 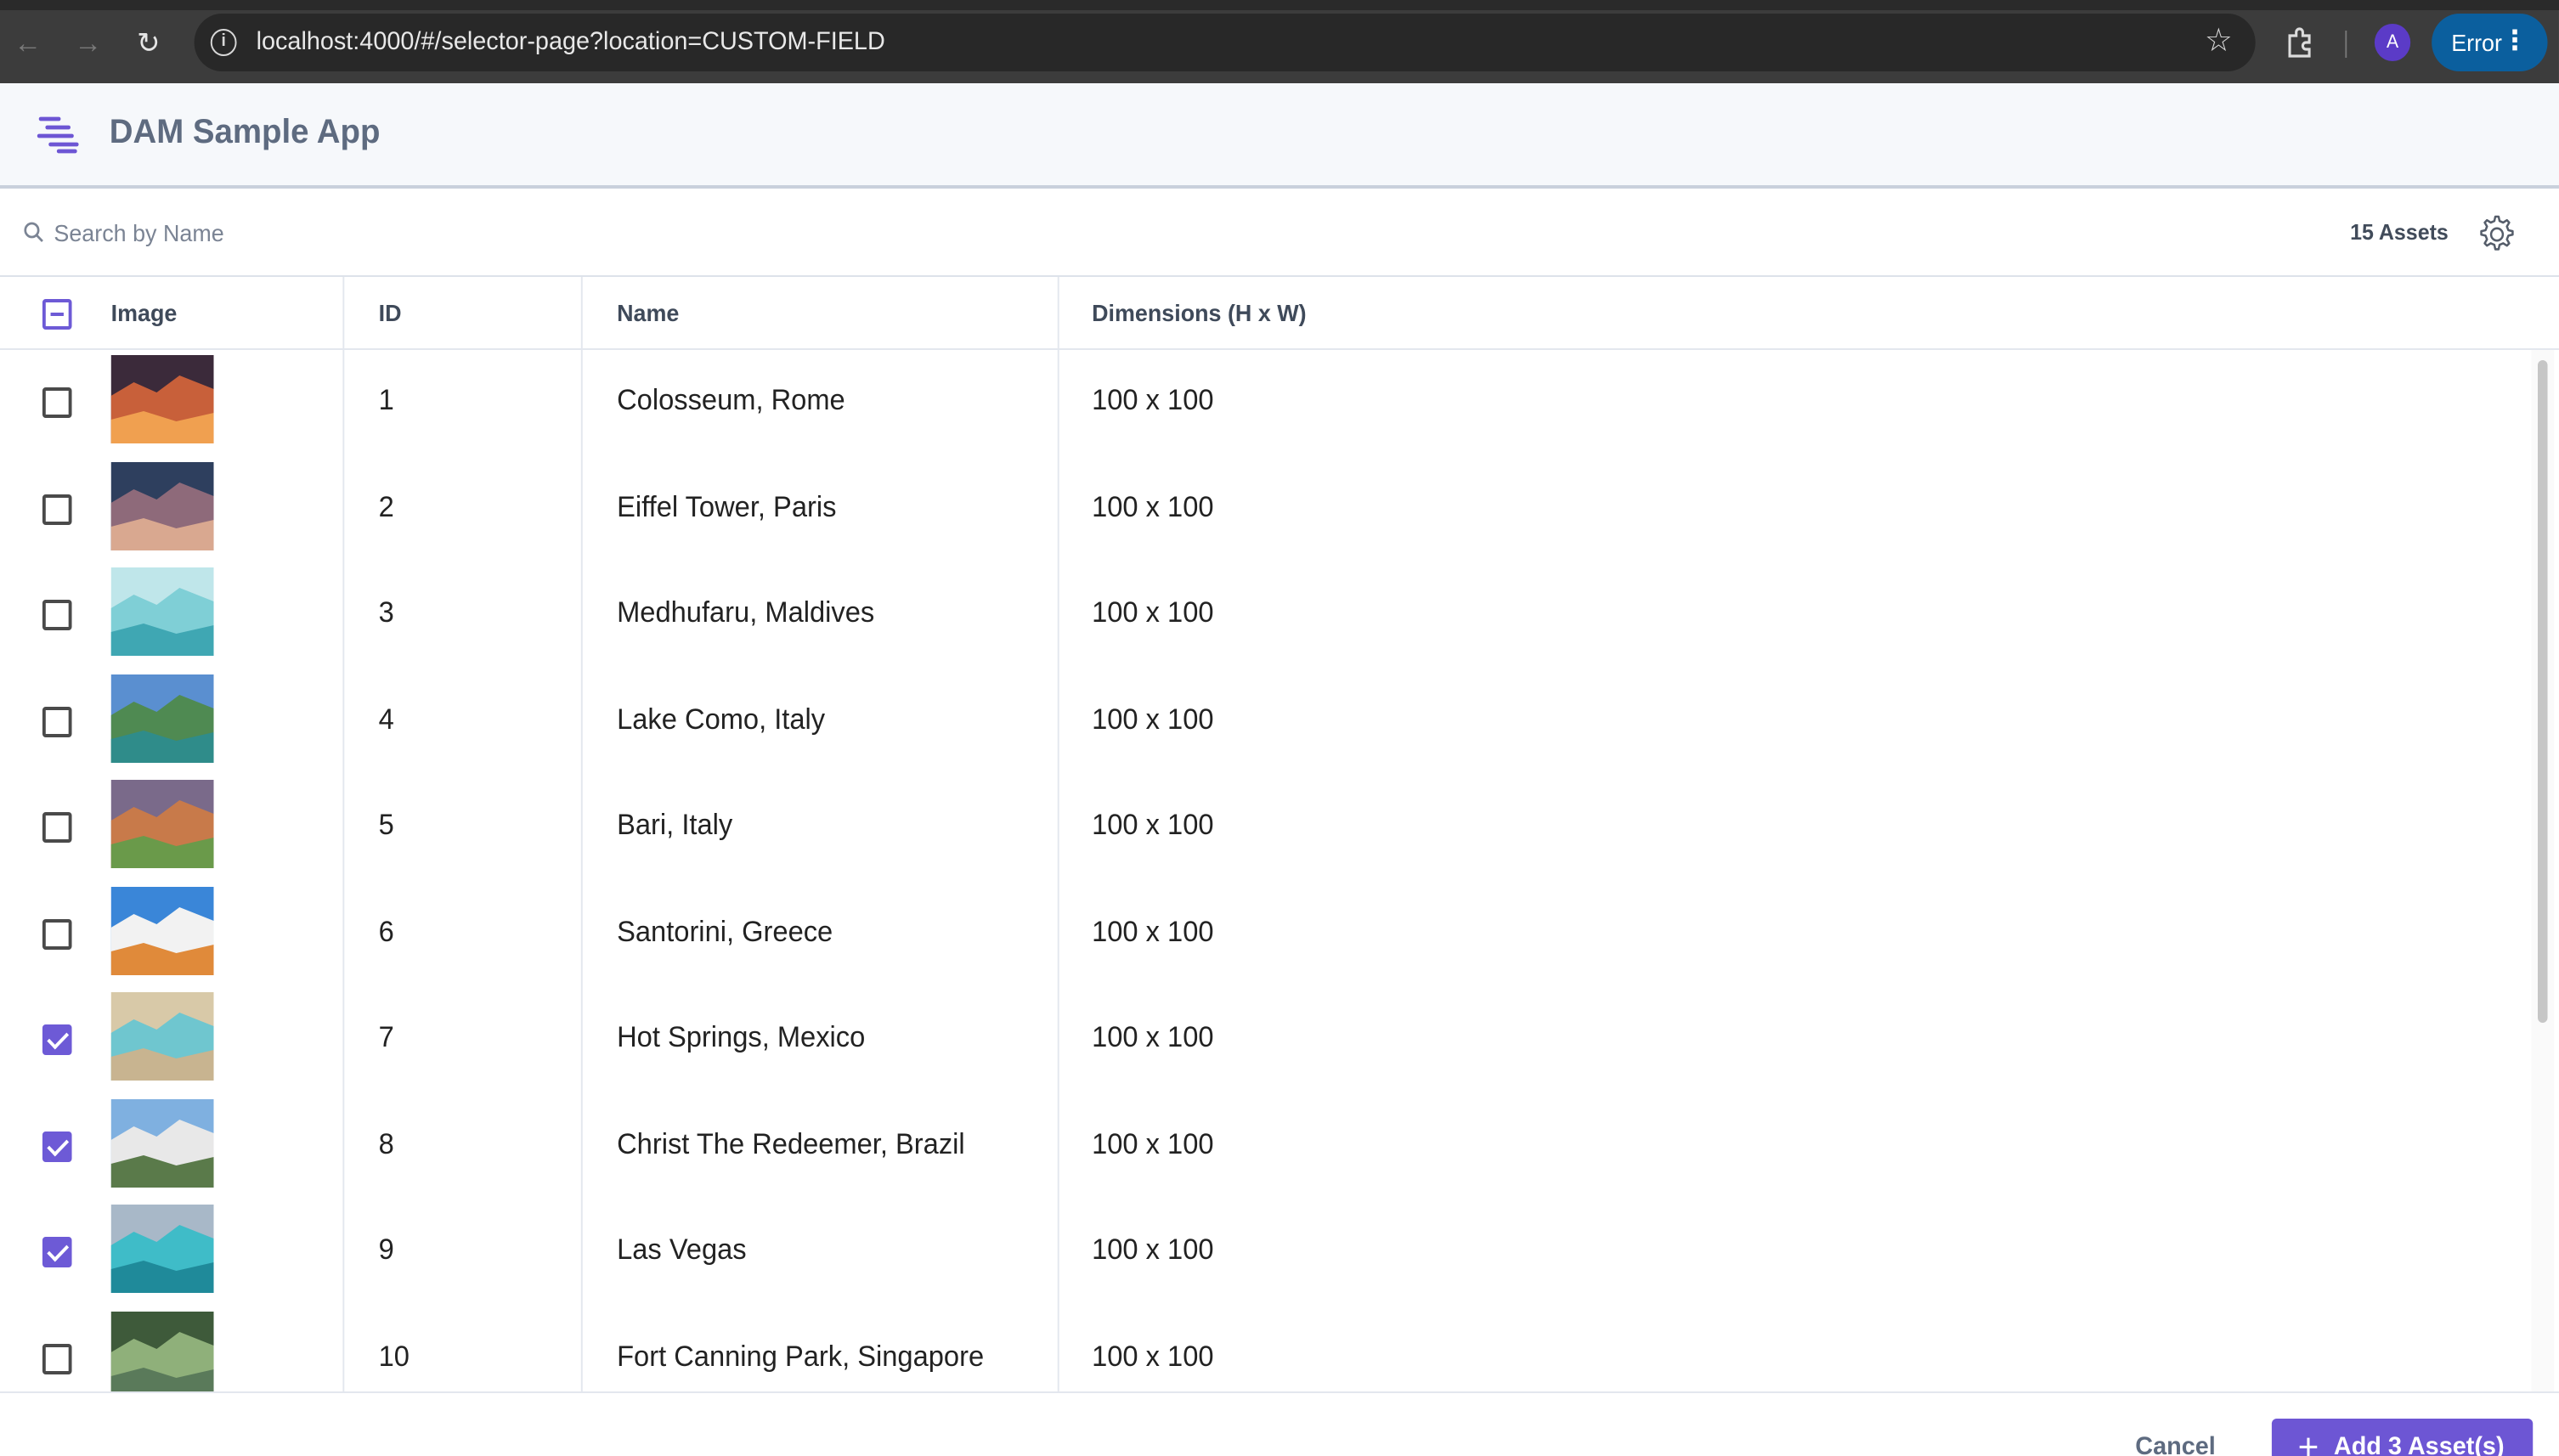 What do you see at coordinates (1264, 722) in the screenshot?
I see `table-row: 4 Lake Como, Italy 100 x 100` at bounding box center [1264, 722].